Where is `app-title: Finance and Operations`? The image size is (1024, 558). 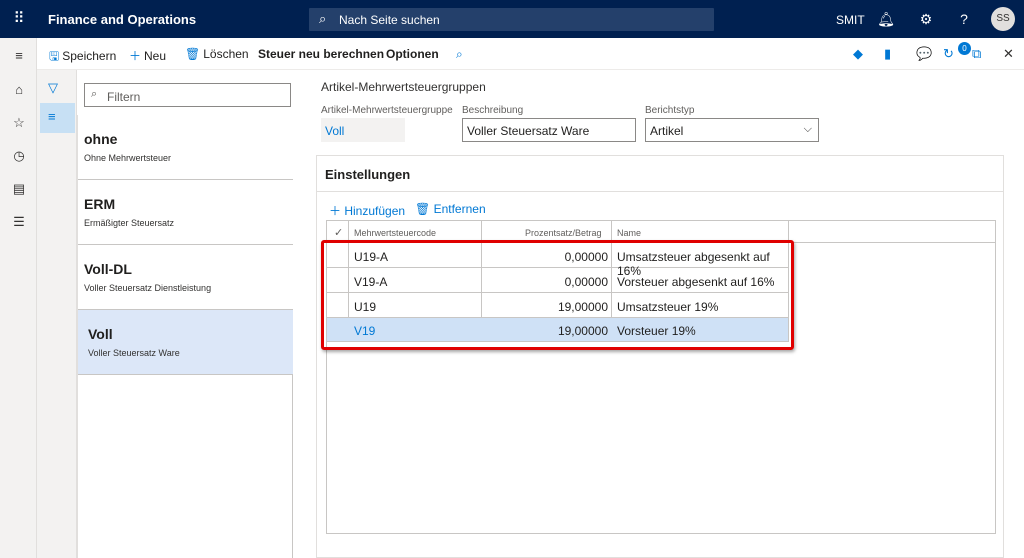
app-title: Finance and Operations is located at coordinates (122, 19).